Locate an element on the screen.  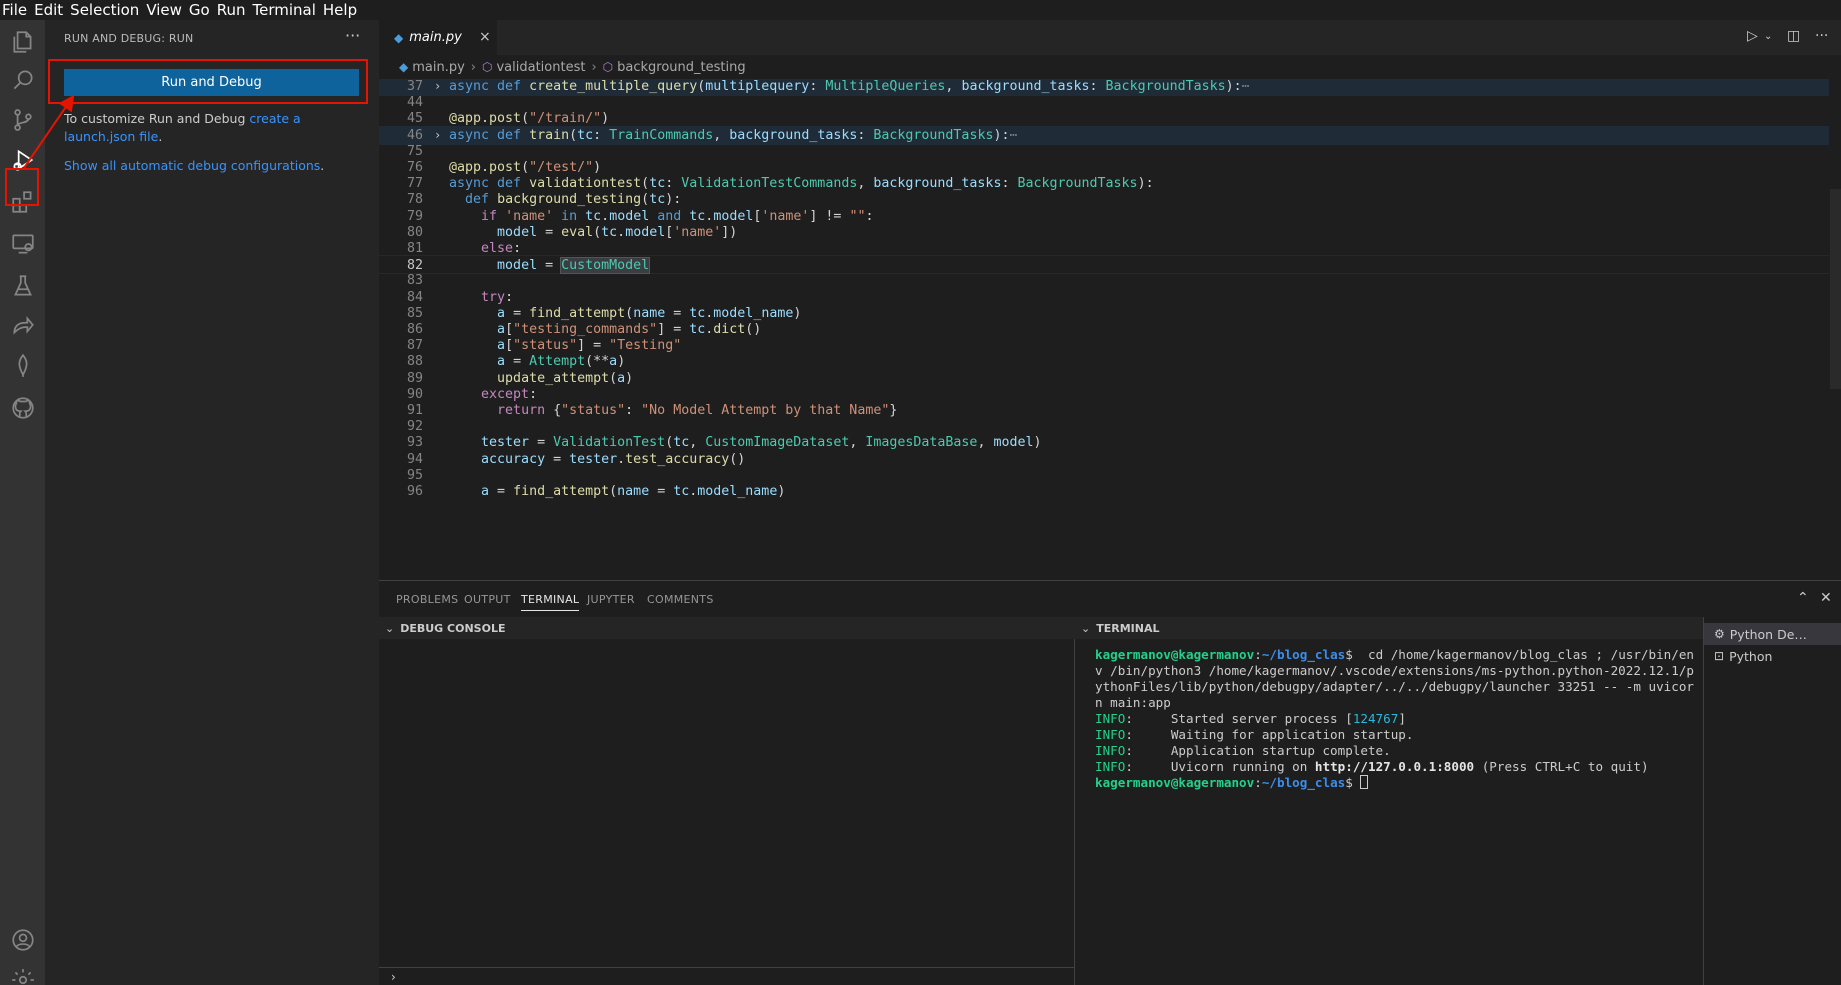
panel-tab-terminal: TERMINAL is located at coordinates (550, 602).